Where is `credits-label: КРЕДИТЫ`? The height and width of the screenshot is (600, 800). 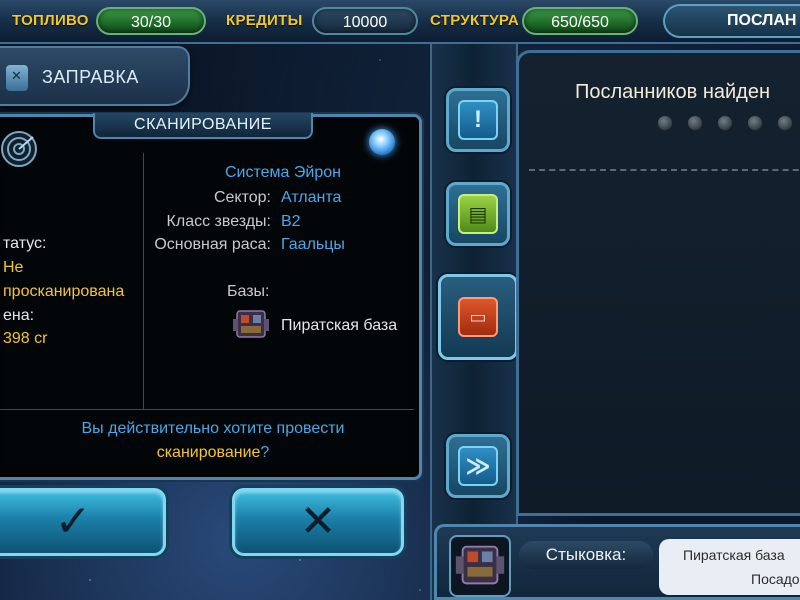
credits-label: КРЕДИТЫ is located at coordinates (264, 20).